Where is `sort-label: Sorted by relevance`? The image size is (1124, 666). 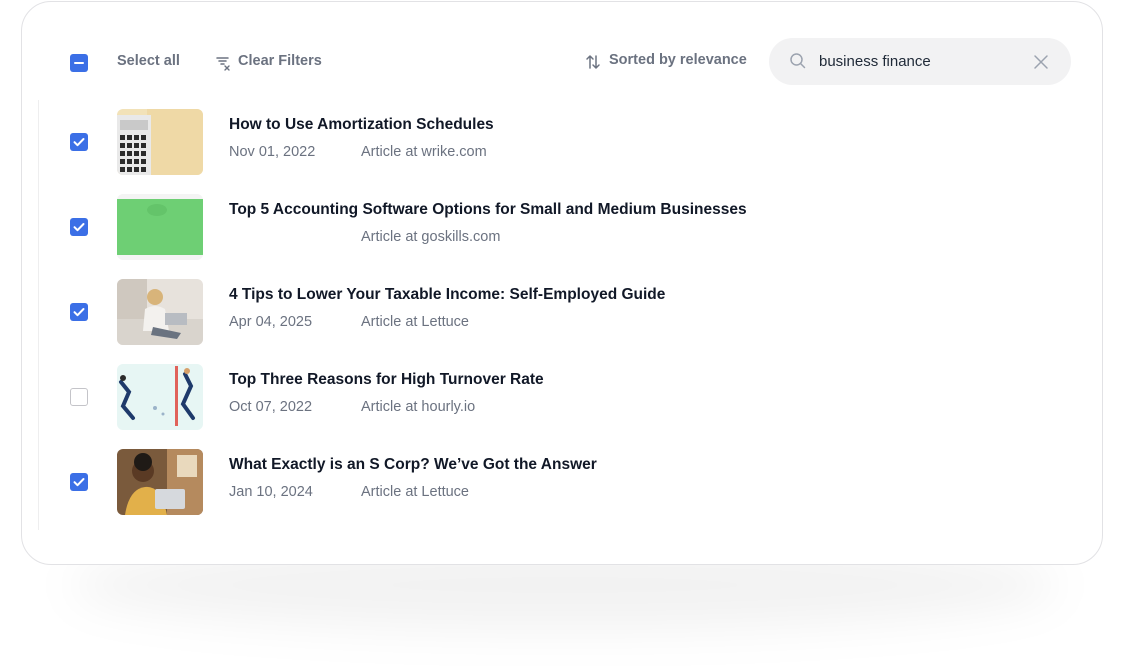 sort-label: Sorted by relevance is located at coordinates (678, 60).